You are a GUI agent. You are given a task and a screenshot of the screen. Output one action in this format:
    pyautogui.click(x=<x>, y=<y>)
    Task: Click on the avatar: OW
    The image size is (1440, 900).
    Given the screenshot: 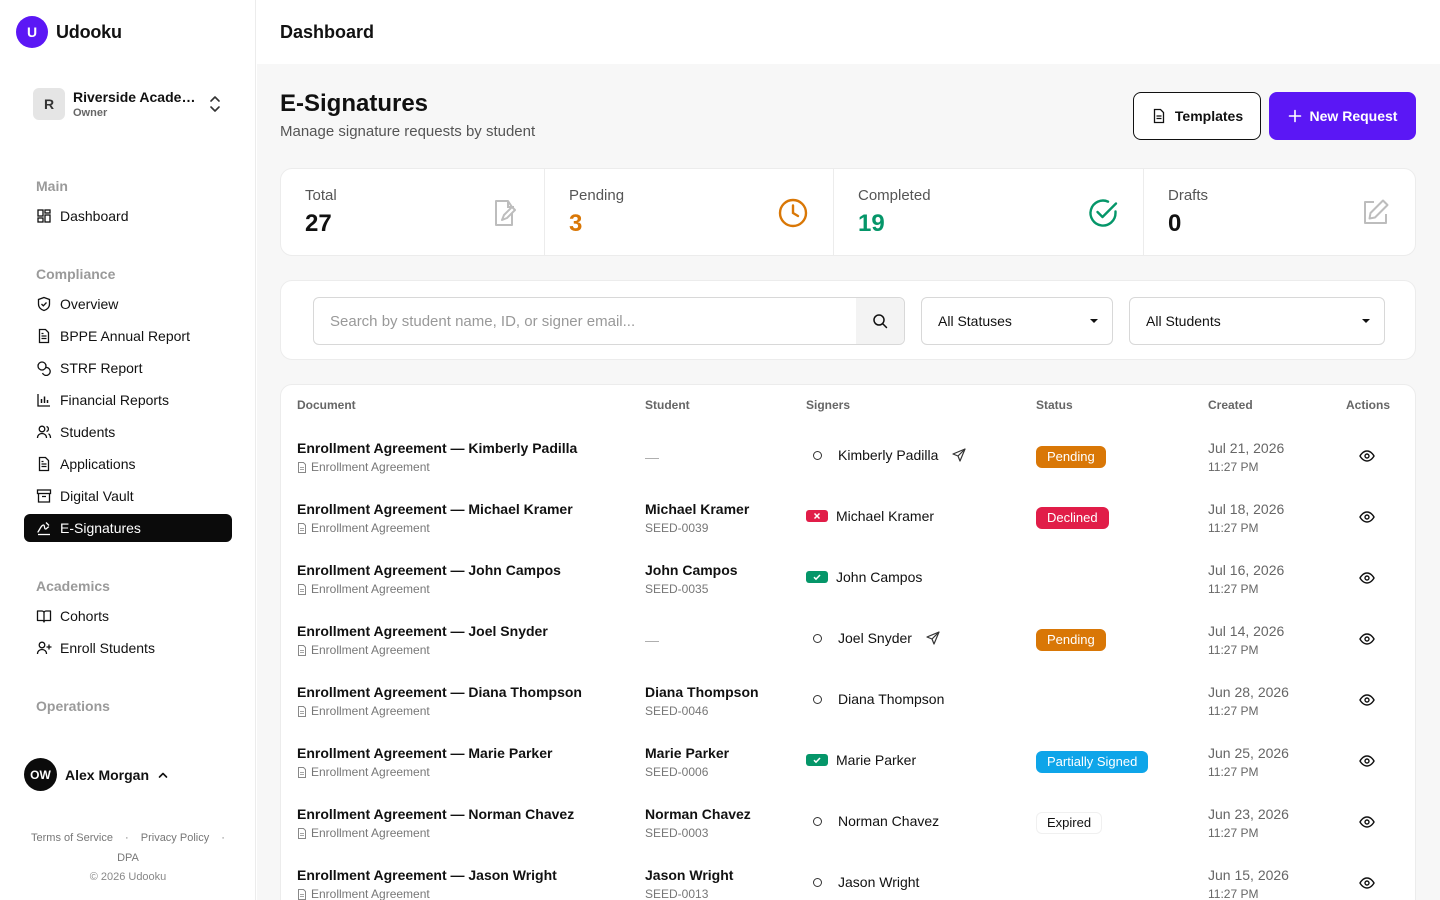 What is the action you would take?
    pyautogui.click(x=40, y=774)
    